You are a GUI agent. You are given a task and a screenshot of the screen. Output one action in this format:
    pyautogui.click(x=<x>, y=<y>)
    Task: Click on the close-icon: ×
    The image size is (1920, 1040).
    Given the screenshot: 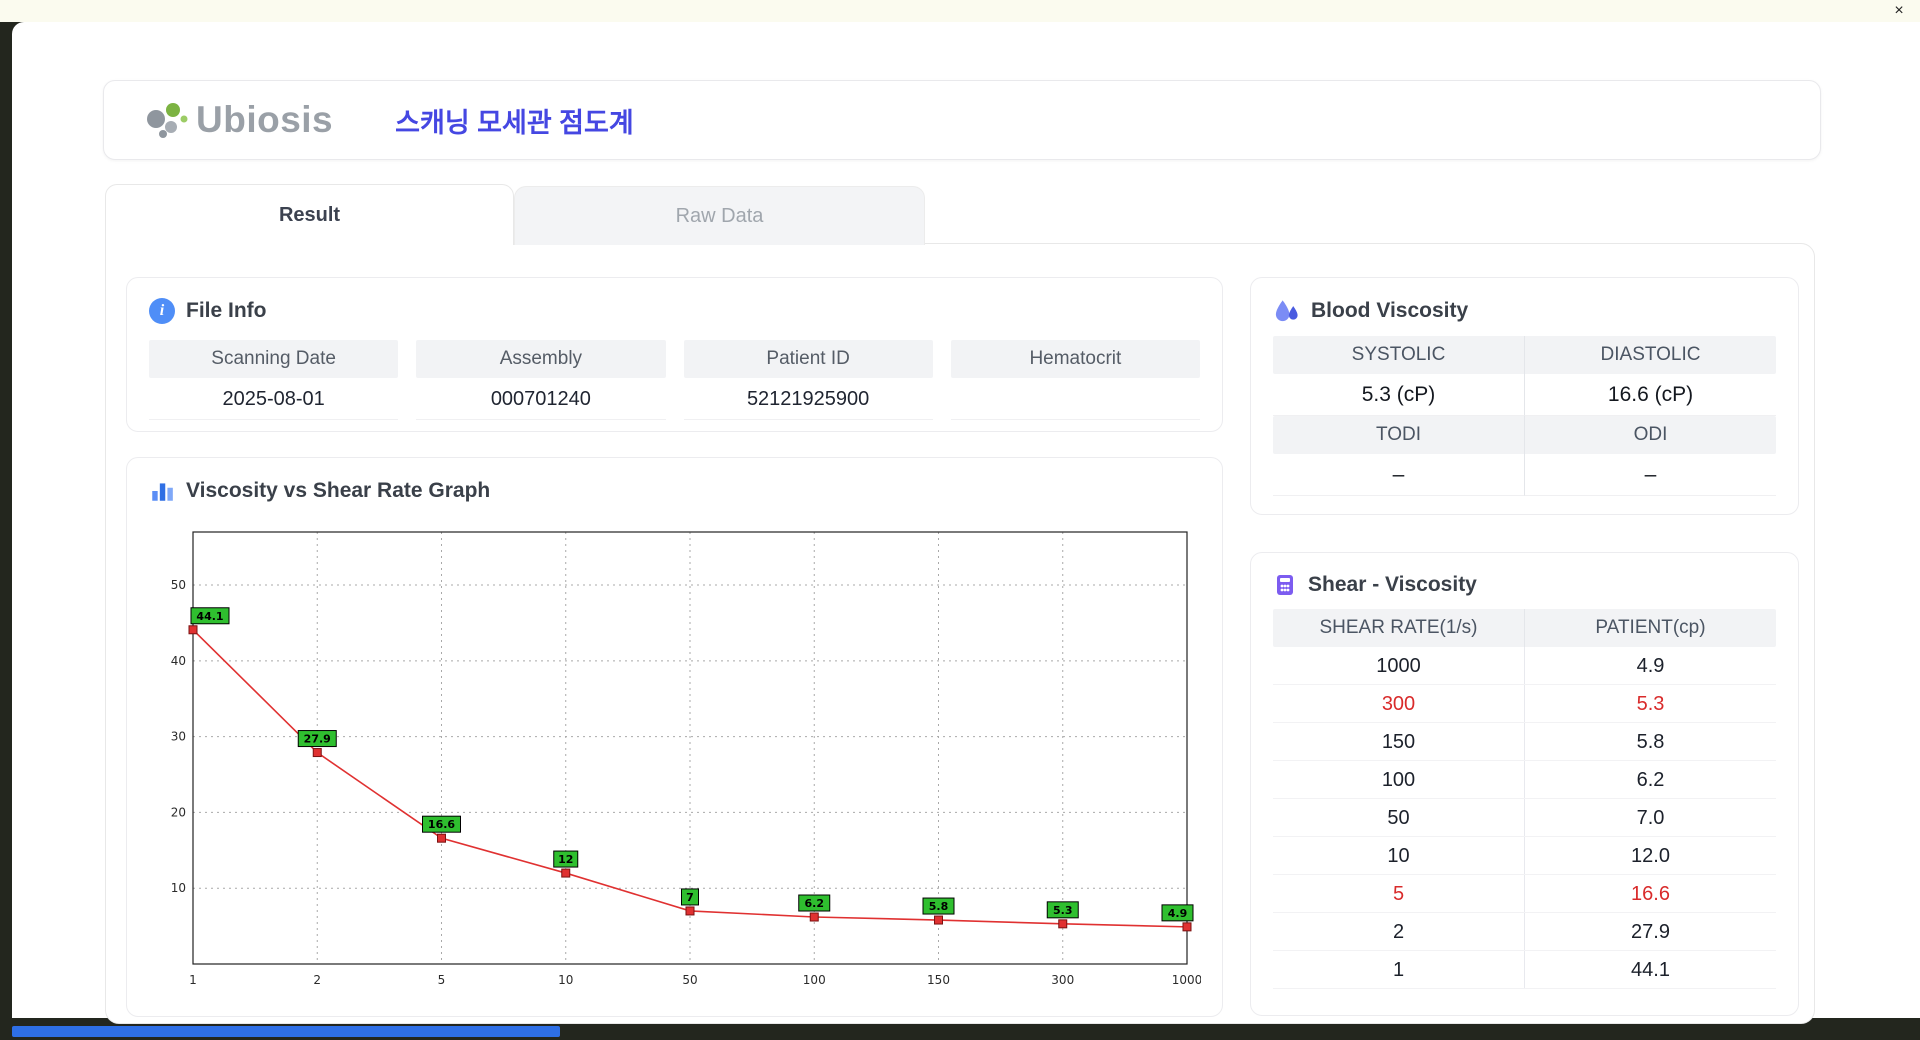 What is the action you would take?
    pyautogui.click(x=1899, y=10)
    